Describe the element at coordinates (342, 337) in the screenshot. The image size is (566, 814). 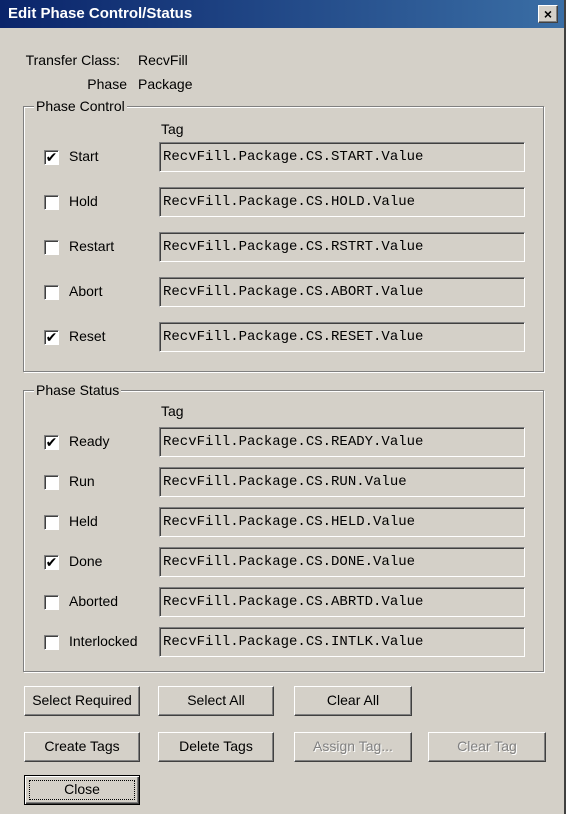
I see `reset-tag-field: RecvFill.Package.CS.RESET.Value` at that location.